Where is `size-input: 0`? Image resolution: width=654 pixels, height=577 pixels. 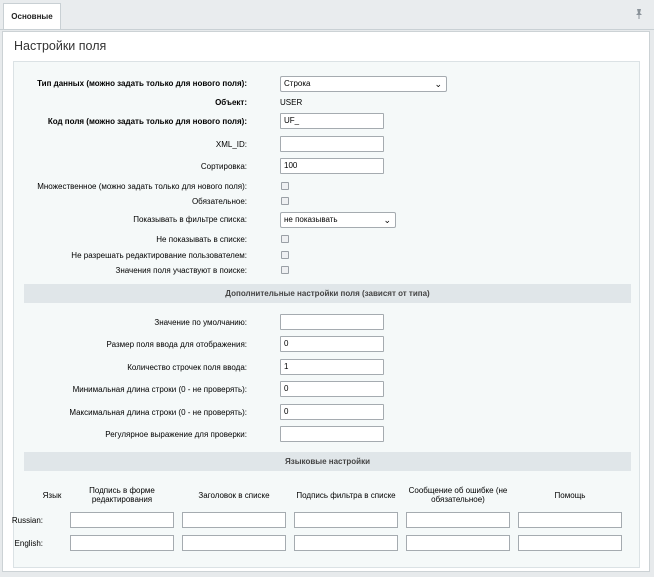
size-input: 0 is located at coordinates (332, 344).